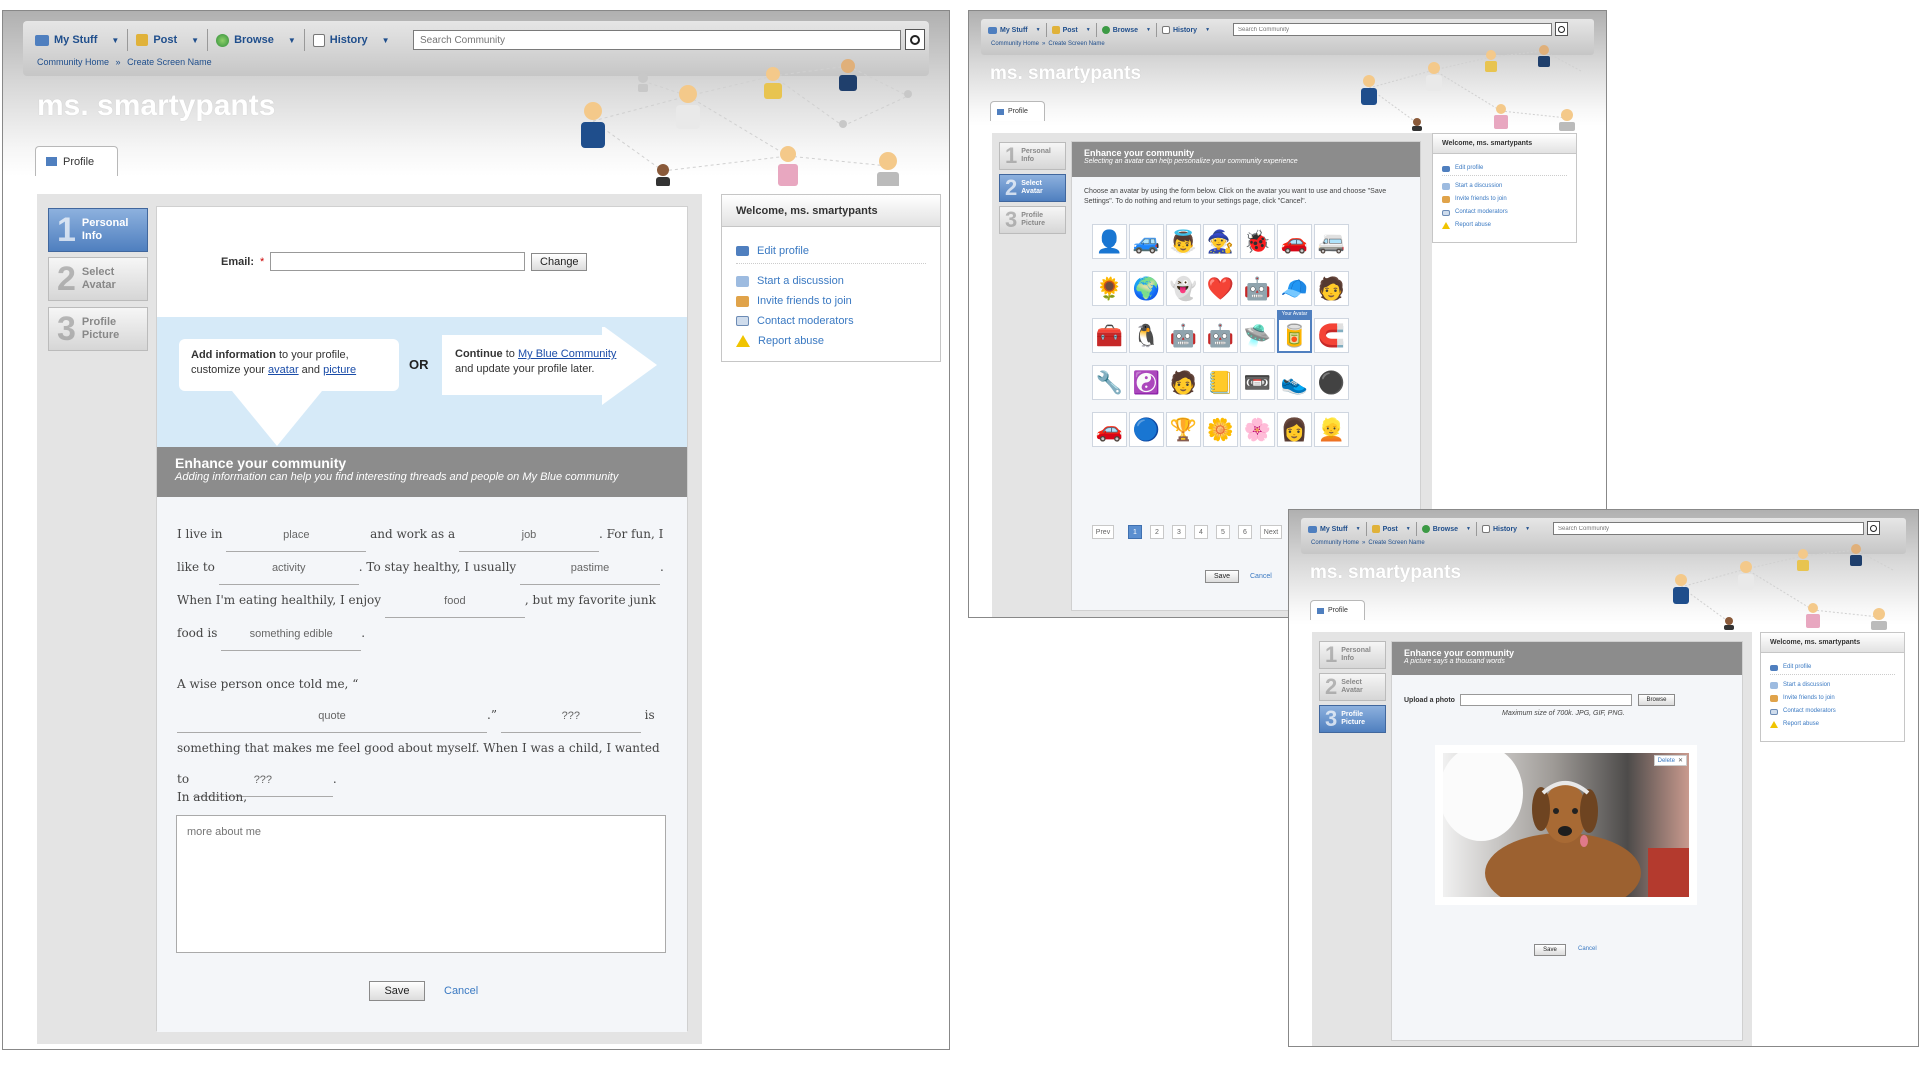 The image size is (1920, 1080). I want to click on browse-button: Browse, so click(1656, 700).